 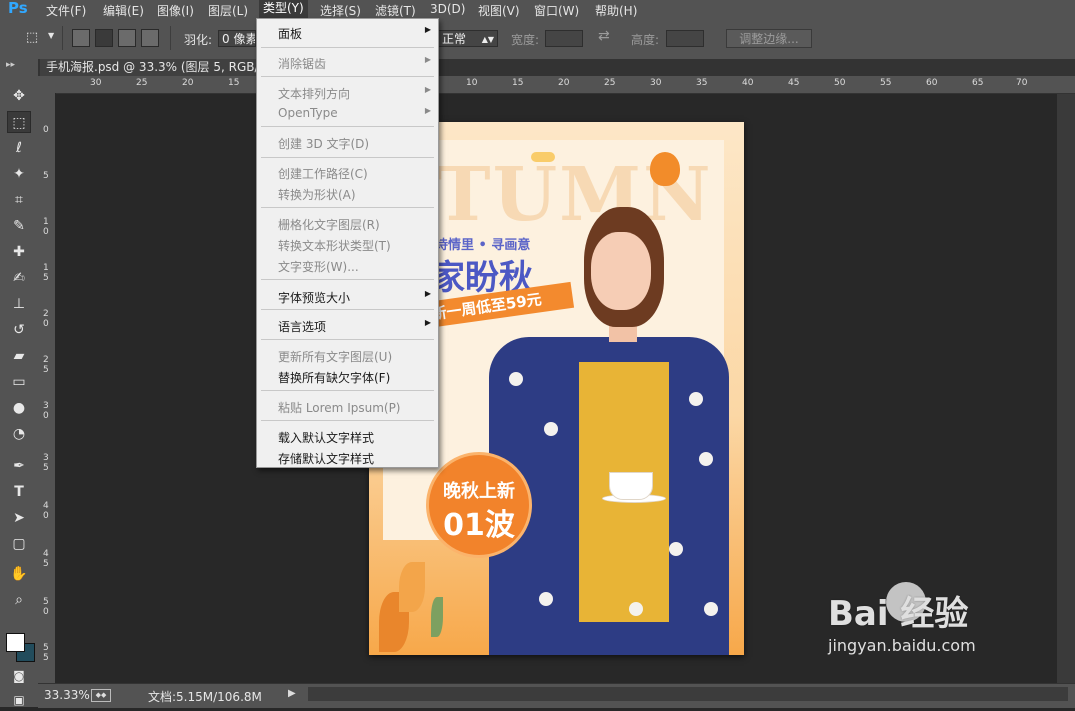 I want to click on menu-layer: 图层(L), so click(x=228, y=10).